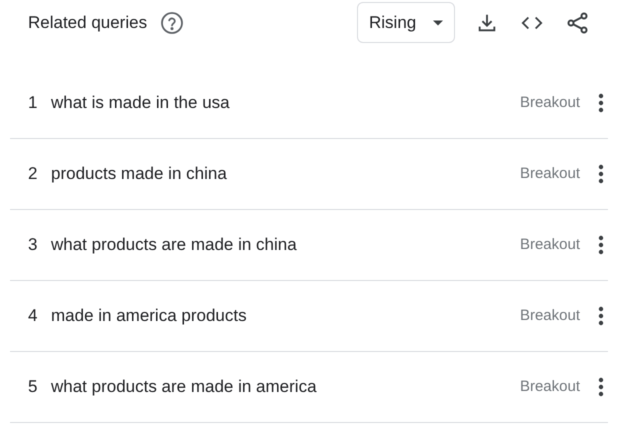  What do you see at coordinates (140, 103) in the screenshot?
I see `query-link: what is made in the usa` at bounding box center [140, 103].